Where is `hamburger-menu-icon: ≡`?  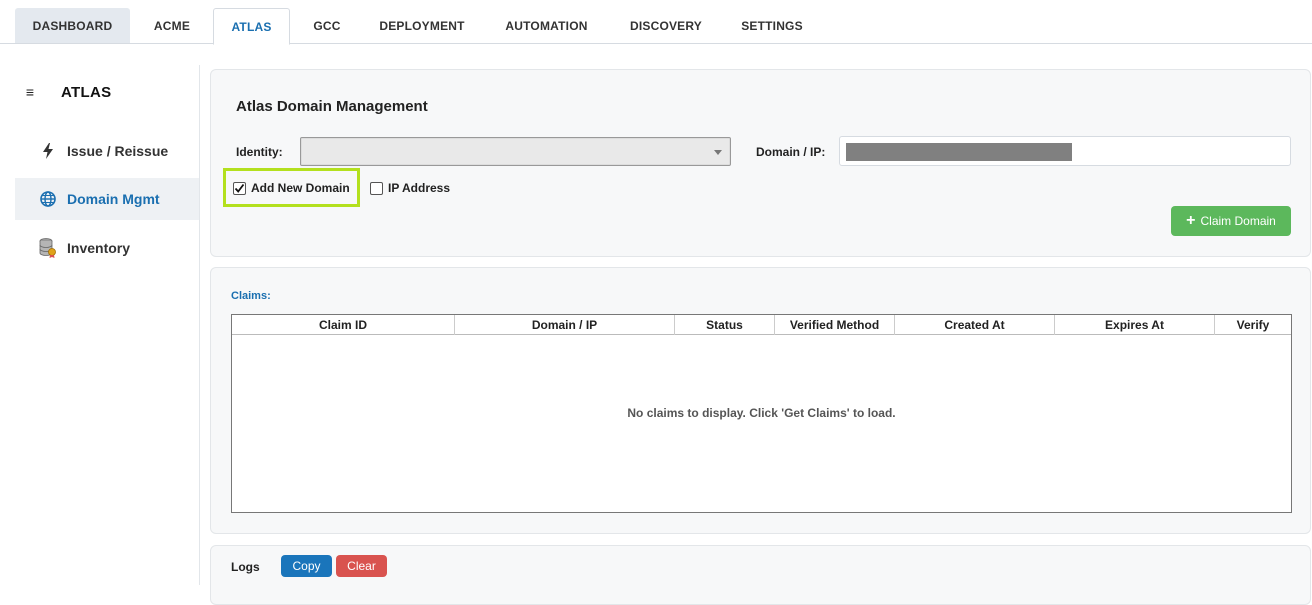
hamburger-menu-icon: ≡ is located at coordinates (30, 92).